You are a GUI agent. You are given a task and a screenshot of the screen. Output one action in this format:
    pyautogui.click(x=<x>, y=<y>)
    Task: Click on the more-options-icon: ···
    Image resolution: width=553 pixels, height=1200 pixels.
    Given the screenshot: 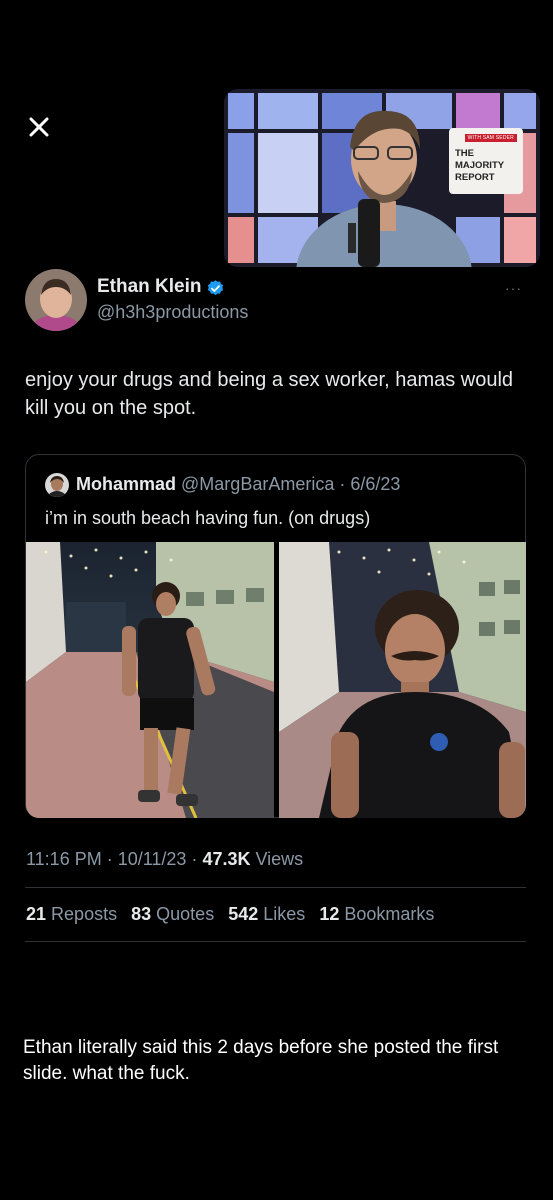 What is the action you would take?
    pyautogui.click(x=513, y=288)
    